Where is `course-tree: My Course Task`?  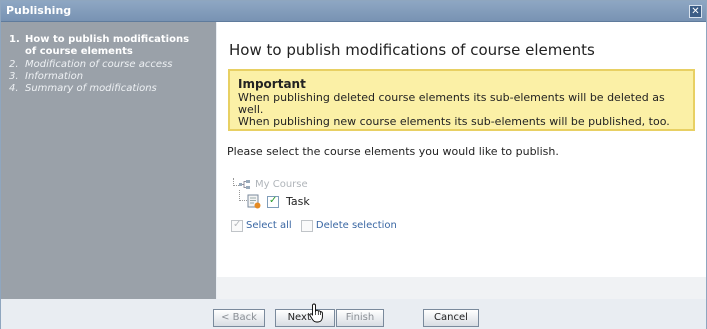
course-tree: My Course Task is located at coordinates (270, 194).